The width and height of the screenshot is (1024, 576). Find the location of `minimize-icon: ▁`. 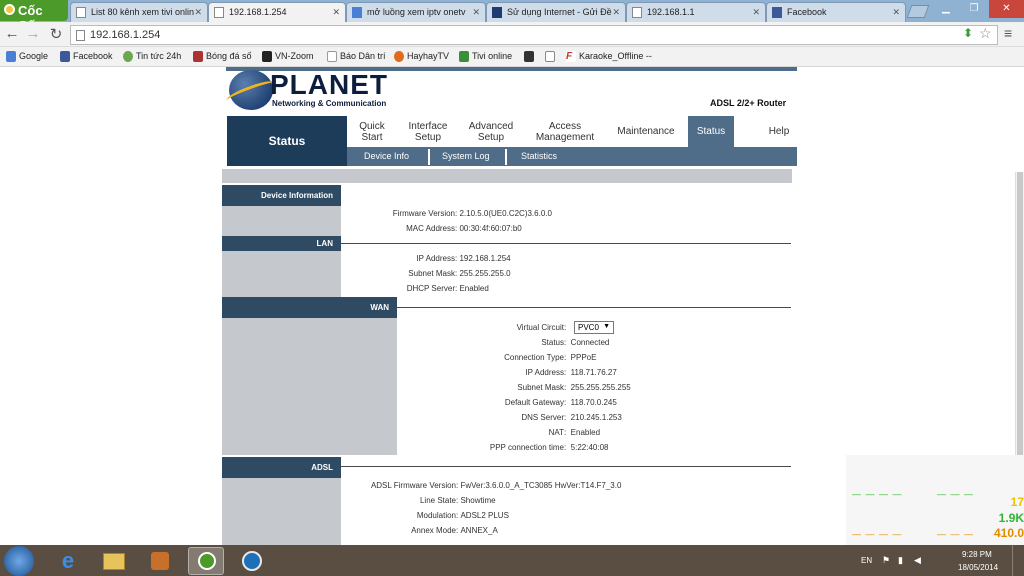

minimize-icon: ▁ is located at coordinates (946, 9).